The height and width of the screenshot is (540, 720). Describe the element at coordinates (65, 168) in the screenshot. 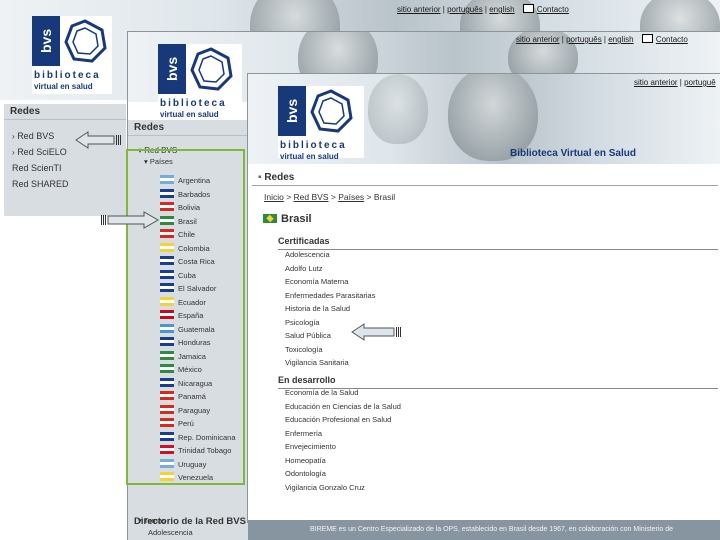

I see `sidebar-item-red-scienti: Red ScienTI` at that location.